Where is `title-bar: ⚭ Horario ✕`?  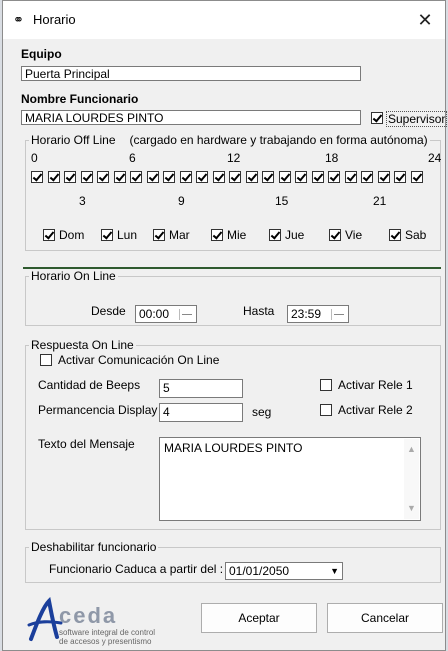
title-bar: ⚭ Horario ✕ is located at coordinates (224, 20).